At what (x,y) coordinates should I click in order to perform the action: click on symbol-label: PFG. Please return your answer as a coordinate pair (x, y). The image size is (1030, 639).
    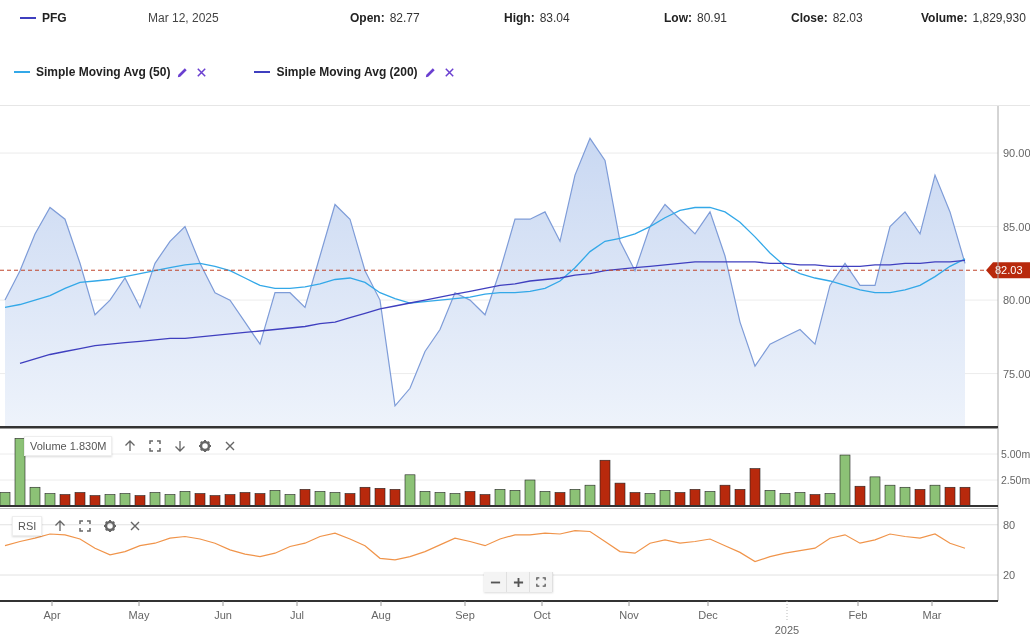
    Looking at the image, I should click on (54, 18).